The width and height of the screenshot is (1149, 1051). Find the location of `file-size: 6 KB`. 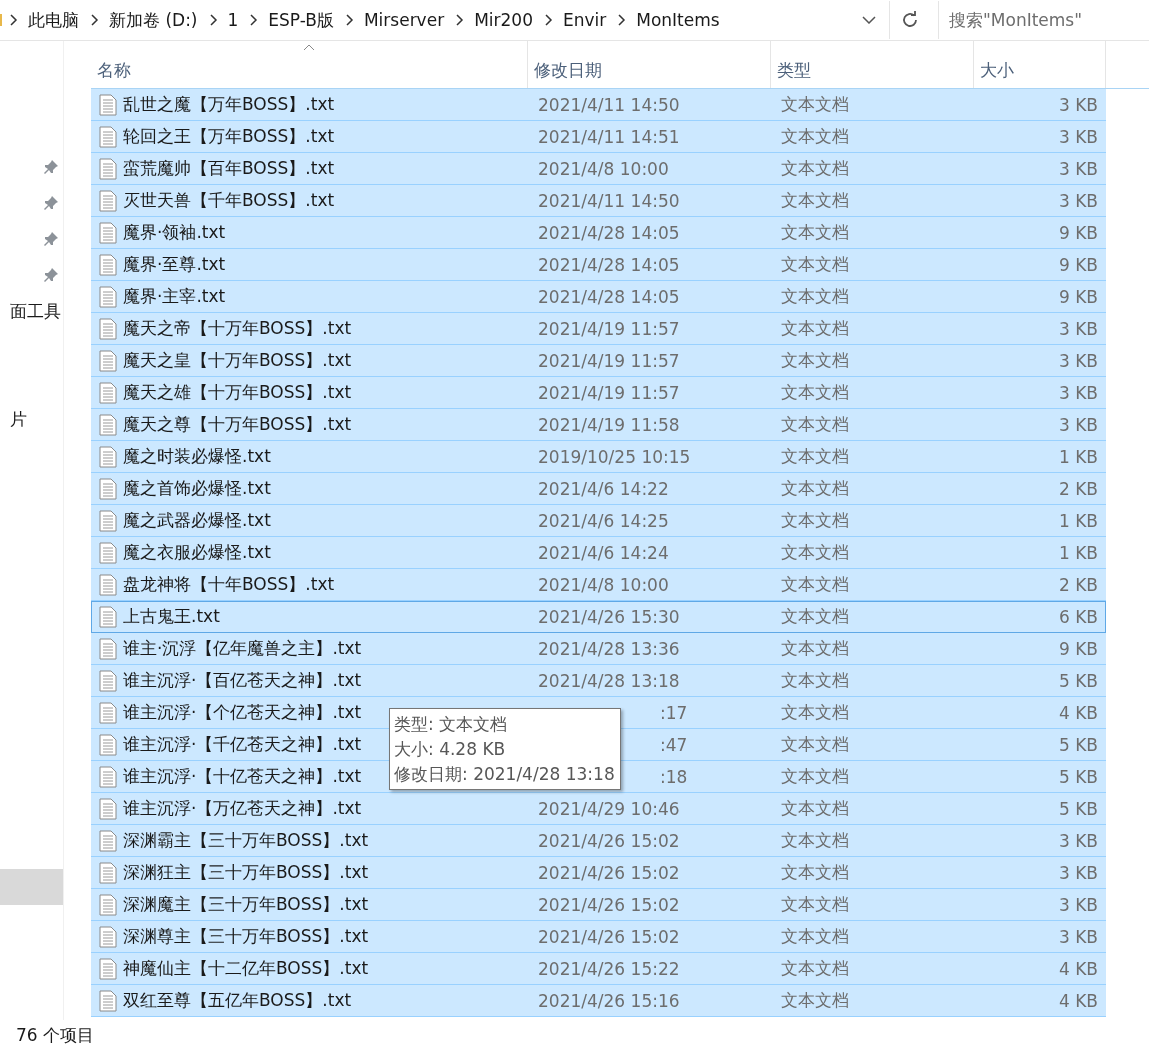

file-size: 6 KB is located at coordinates (1078, 616).